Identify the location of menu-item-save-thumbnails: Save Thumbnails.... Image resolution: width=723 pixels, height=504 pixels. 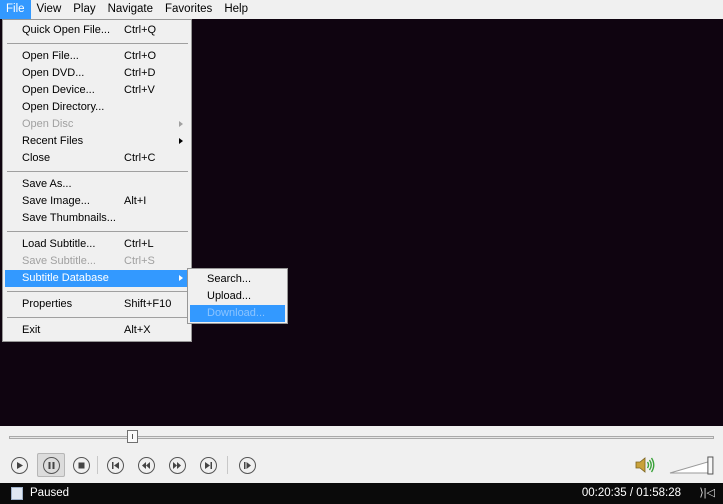
(97, 218).